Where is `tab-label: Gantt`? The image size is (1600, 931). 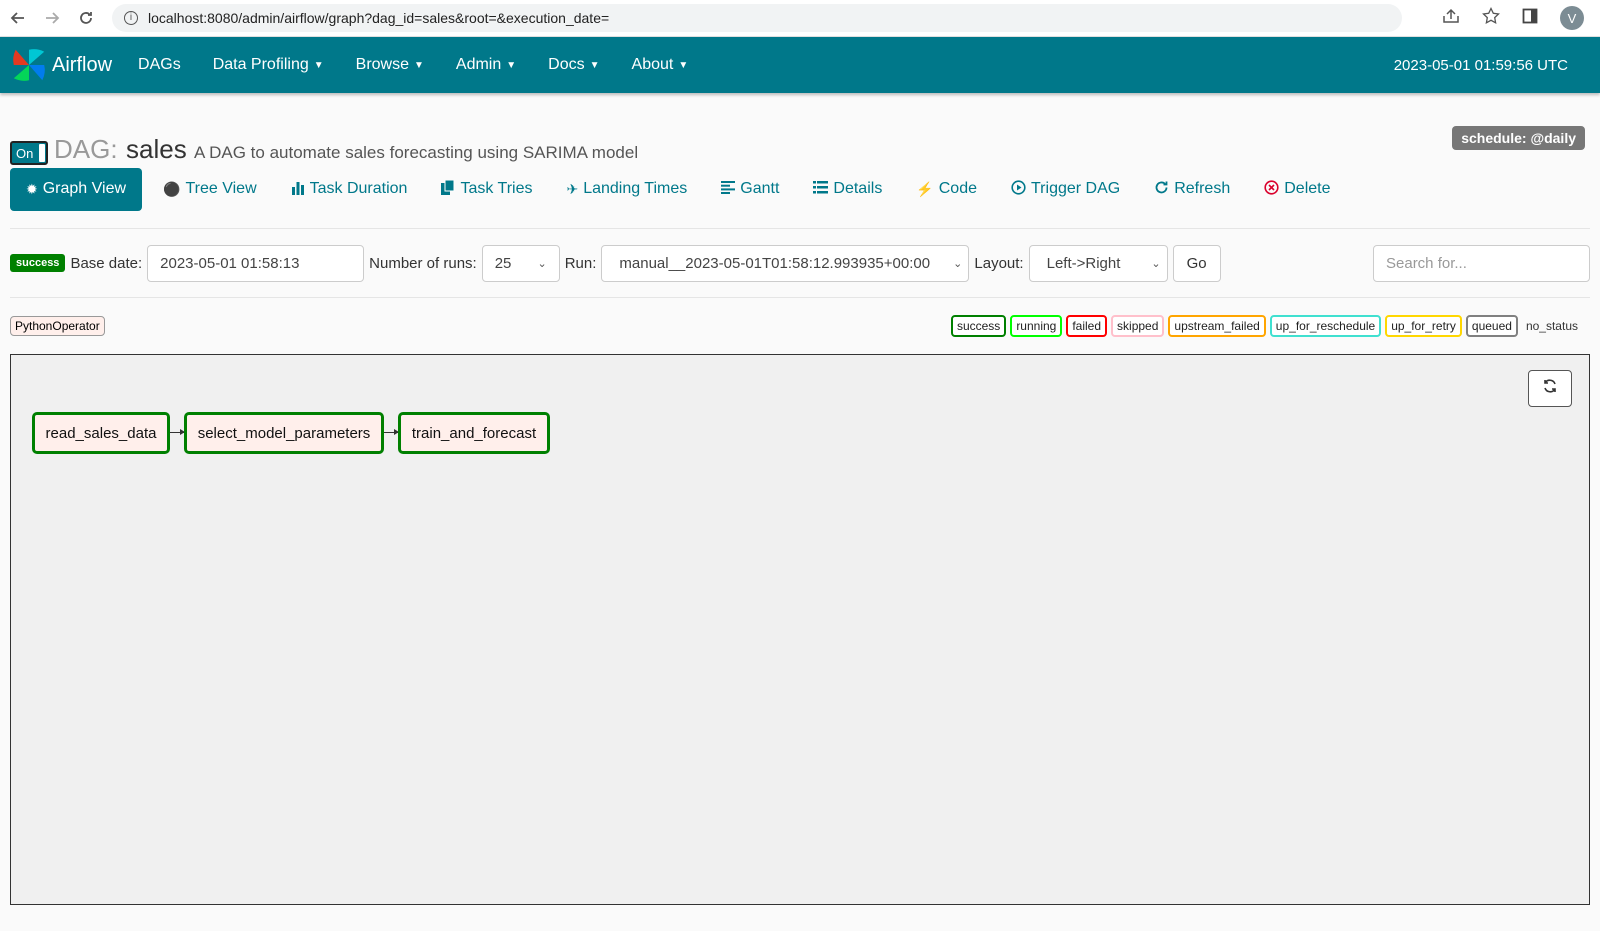 tab-label: Gantt is located at coordinates (760, 188).